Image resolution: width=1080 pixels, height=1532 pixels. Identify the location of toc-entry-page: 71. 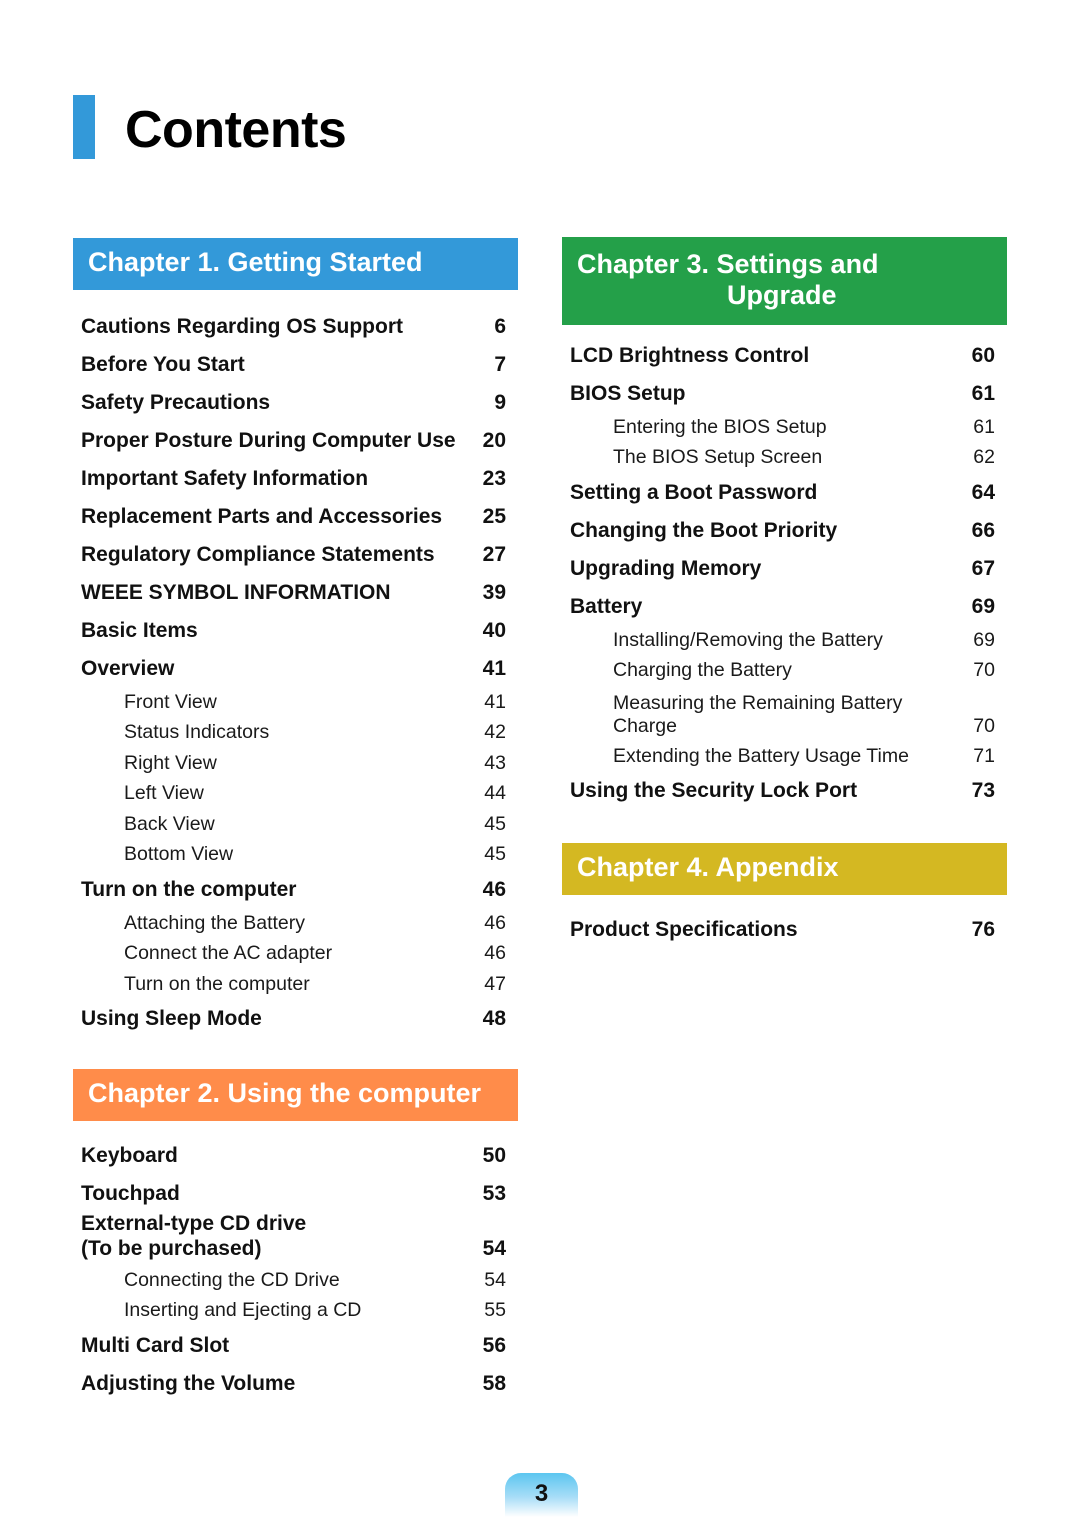
(984, 755).